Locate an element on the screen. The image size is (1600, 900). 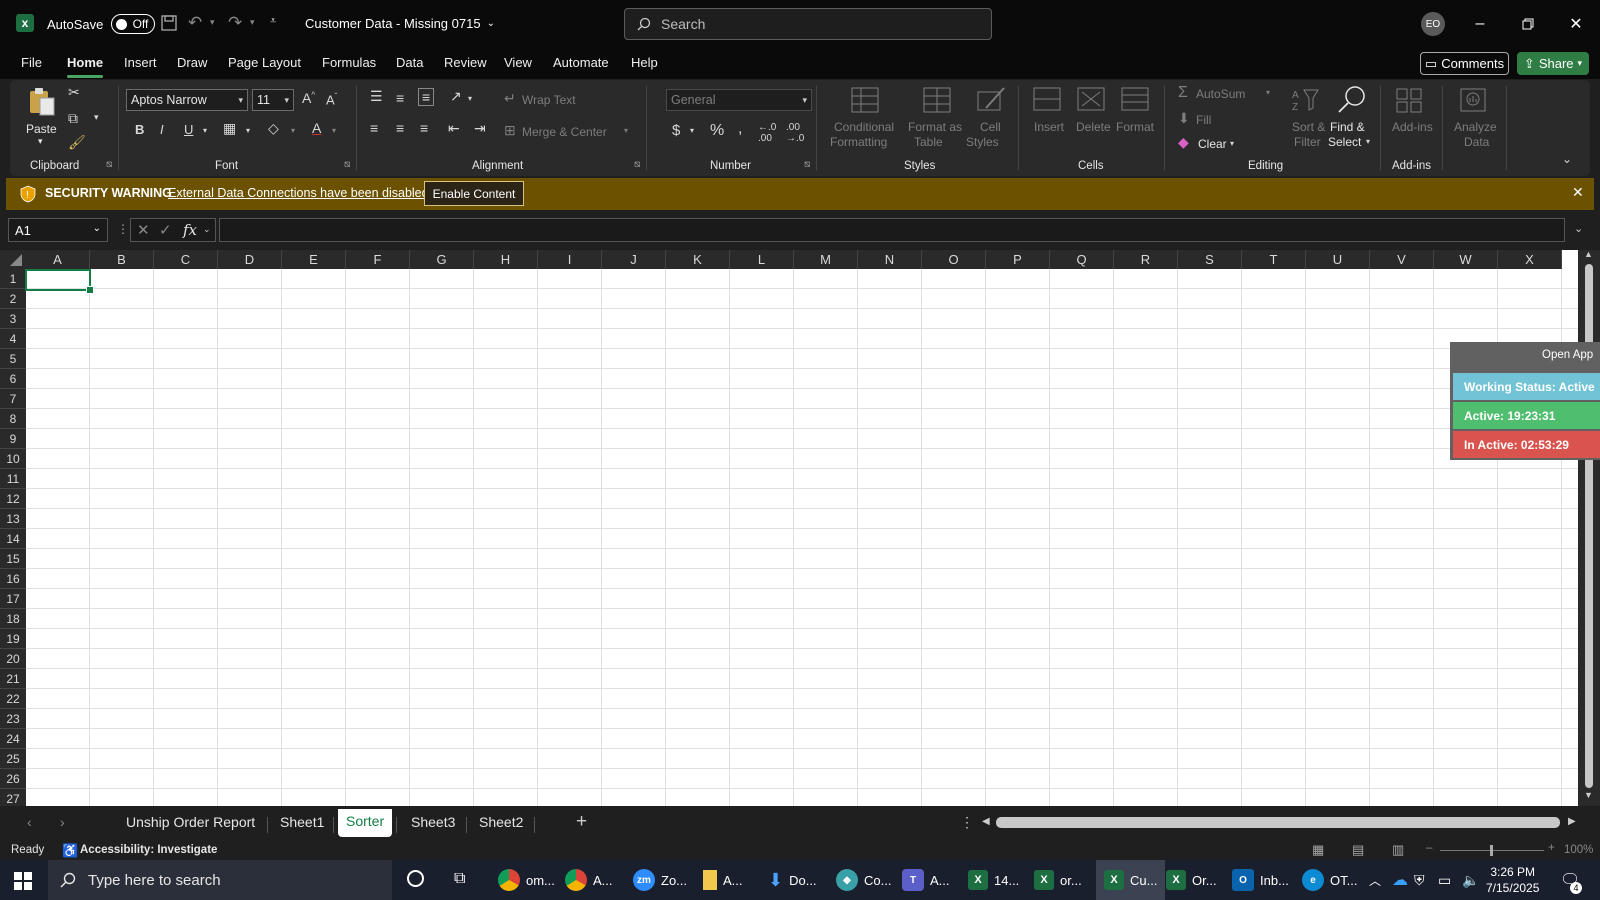
number-format-select: General ▾ is located at coordinates (739, 100).